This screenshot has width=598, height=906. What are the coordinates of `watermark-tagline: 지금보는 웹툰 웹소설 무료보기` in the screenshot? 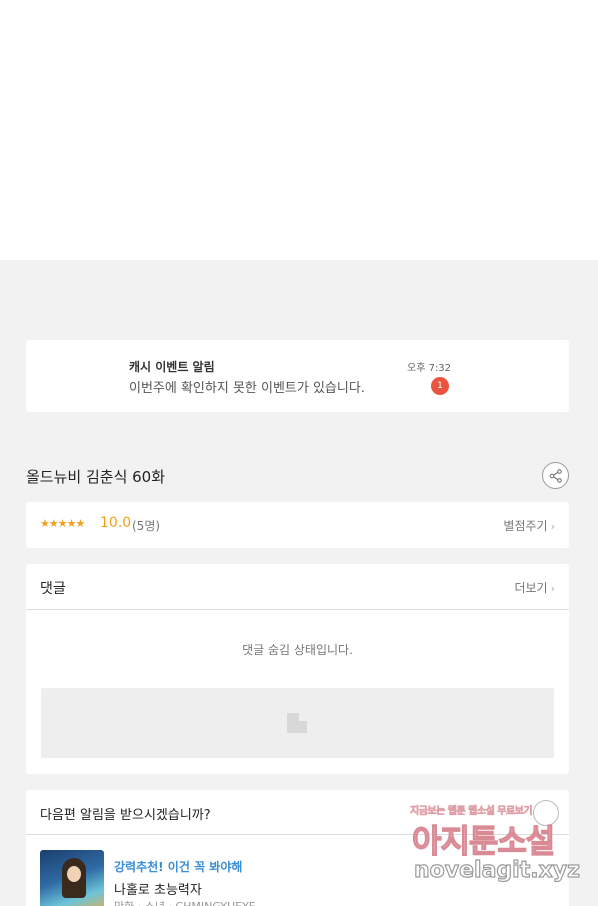 It's located at (471, 812).